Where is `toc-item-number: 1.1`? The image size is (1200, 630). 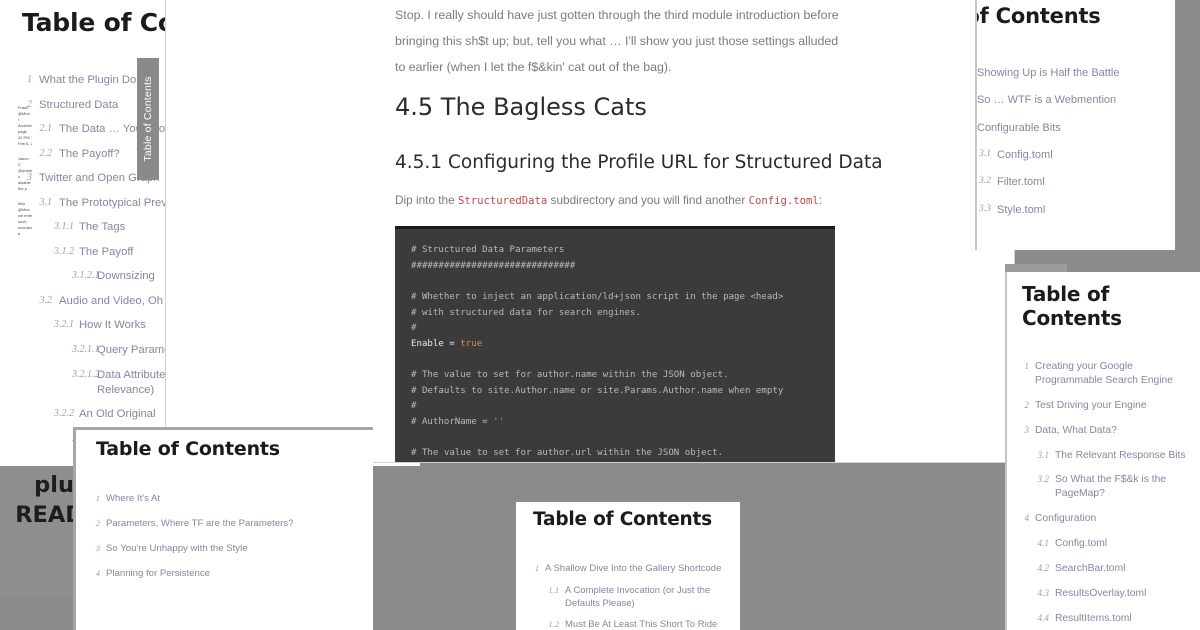
toc-item-number: 1.1 is located at coordinates (553, 590).